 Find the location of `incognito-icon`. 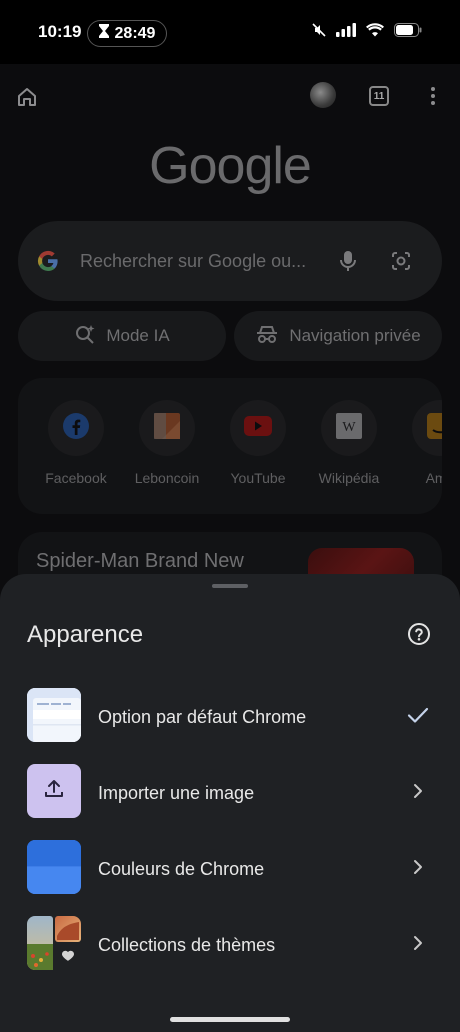

incognito-icon is located at coordinates (267, 336).